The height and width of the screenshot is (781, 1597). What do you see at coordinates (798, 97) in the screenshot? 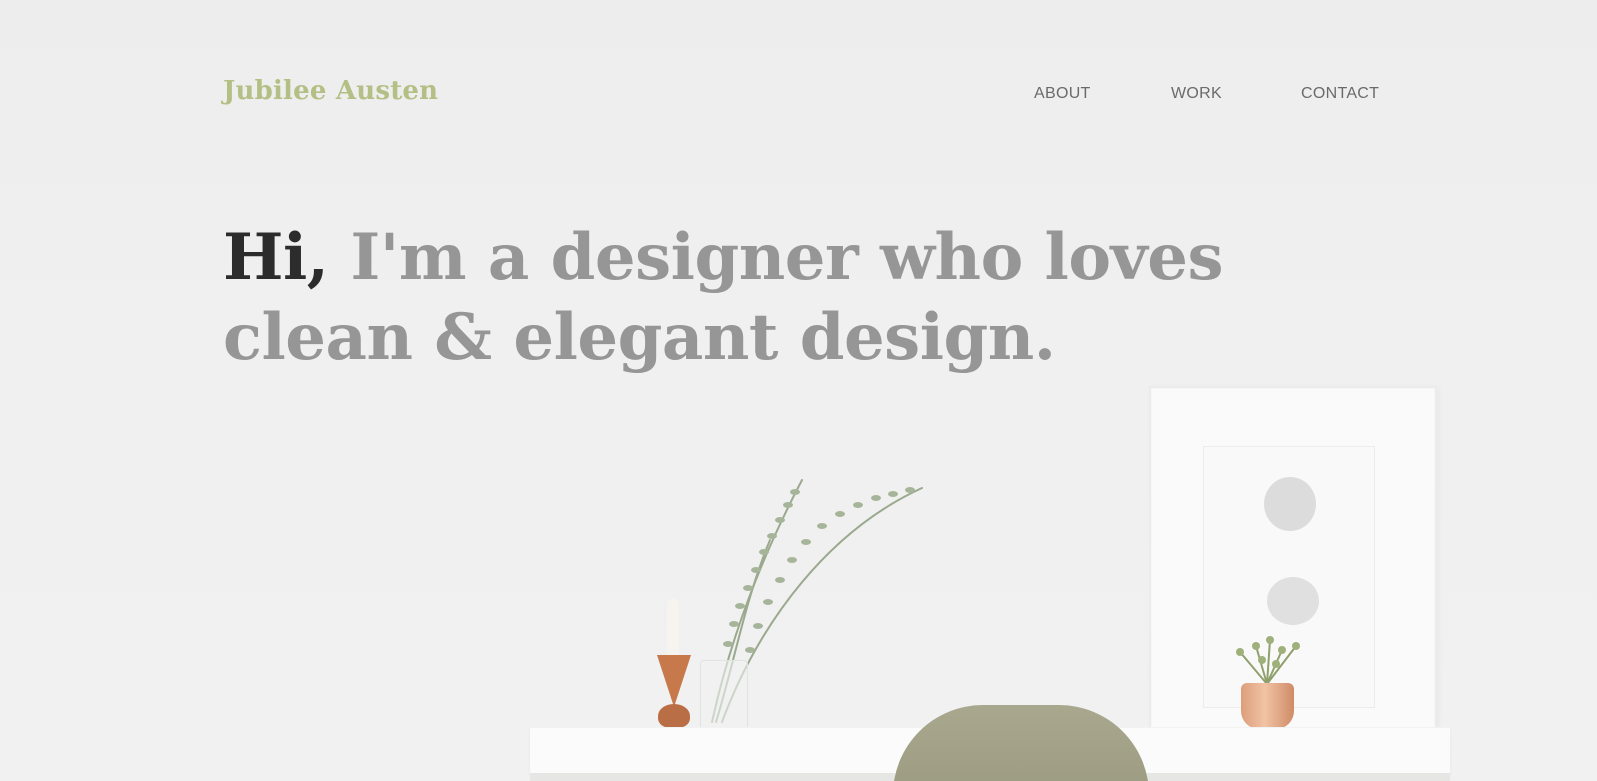
I see `main-nav: ABOUT WORK CONTACT` at bounding box center [798, 97].